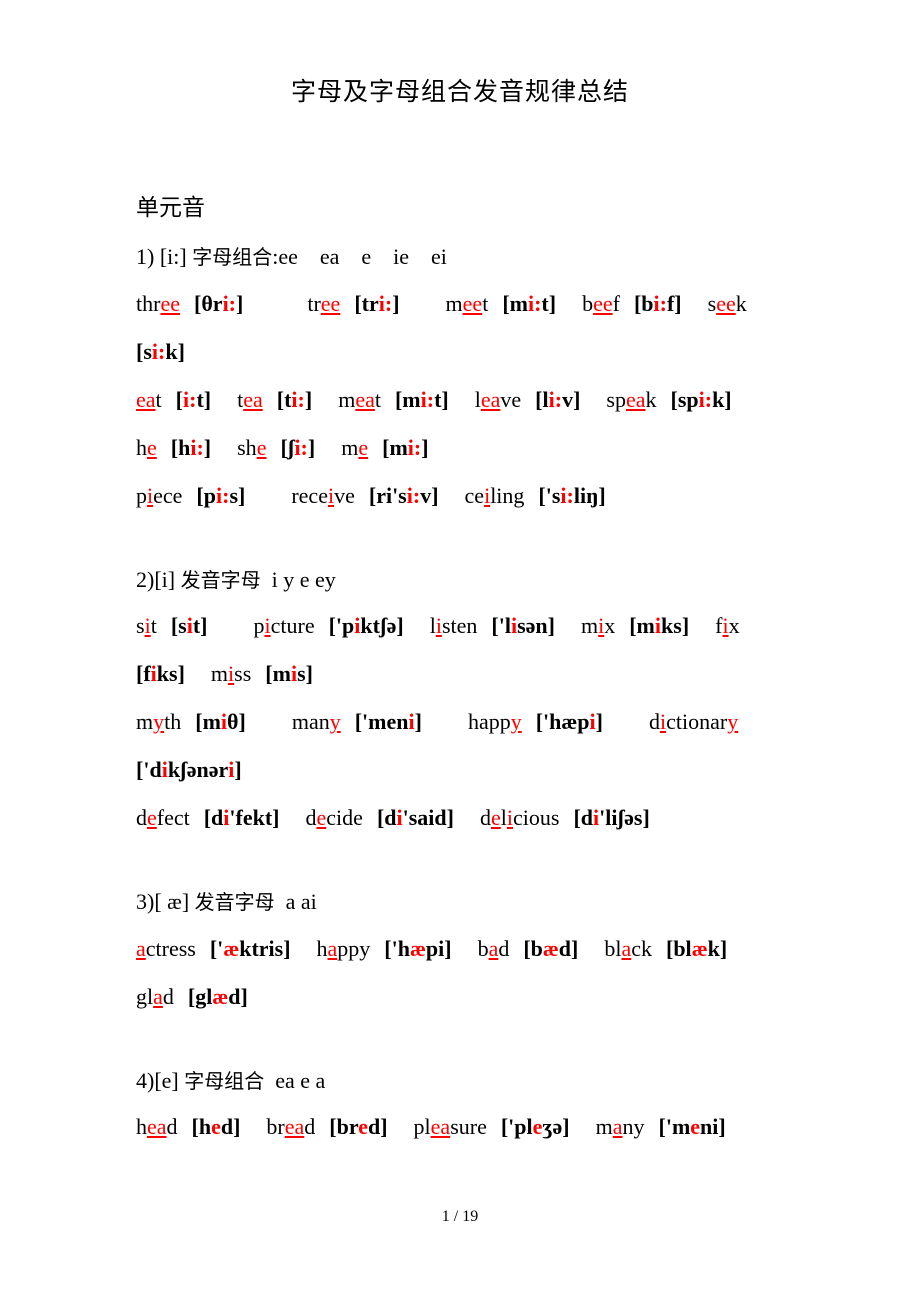 The image size is (920, 1302). What do you see at coordinates (275, 1127) in the screenshot?
I see `word-segment: br` at bounding box center [275, 1127].